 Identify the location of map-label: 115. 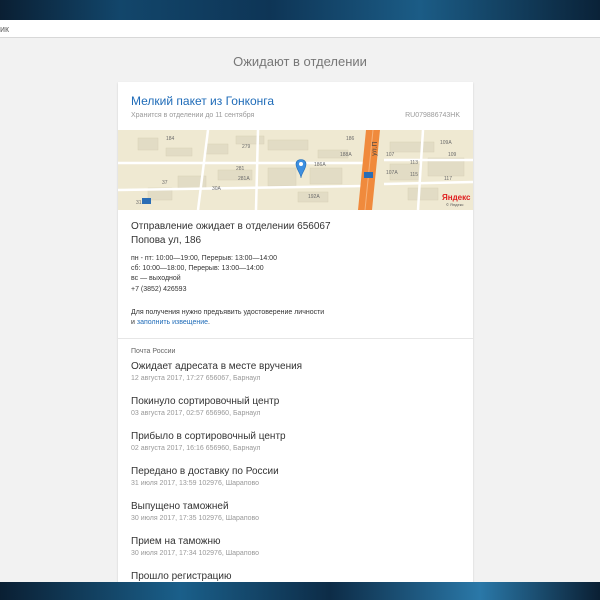
(414, 175).